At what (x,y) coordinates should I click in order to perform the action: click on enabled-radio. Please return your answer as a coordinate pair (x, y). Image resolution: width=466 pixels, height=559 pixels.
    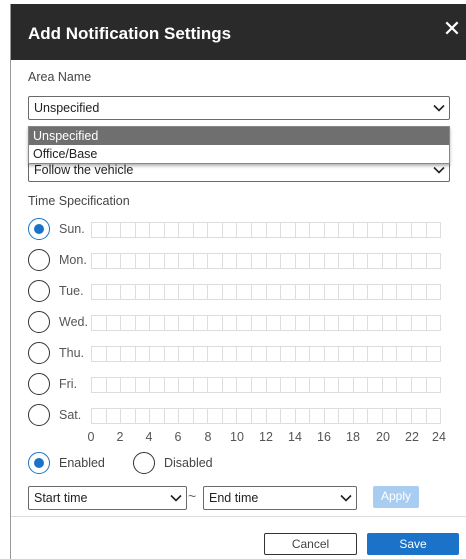
    Looking at the image, I should click on (39, 463).